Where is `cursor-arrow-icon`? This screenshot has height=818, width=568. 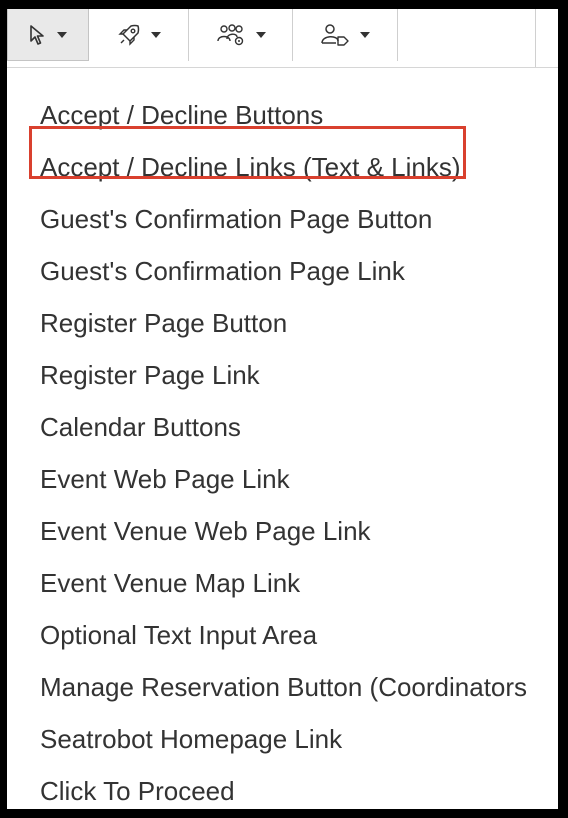
cursor-arrow-icon is located at coordinates (38, 35).